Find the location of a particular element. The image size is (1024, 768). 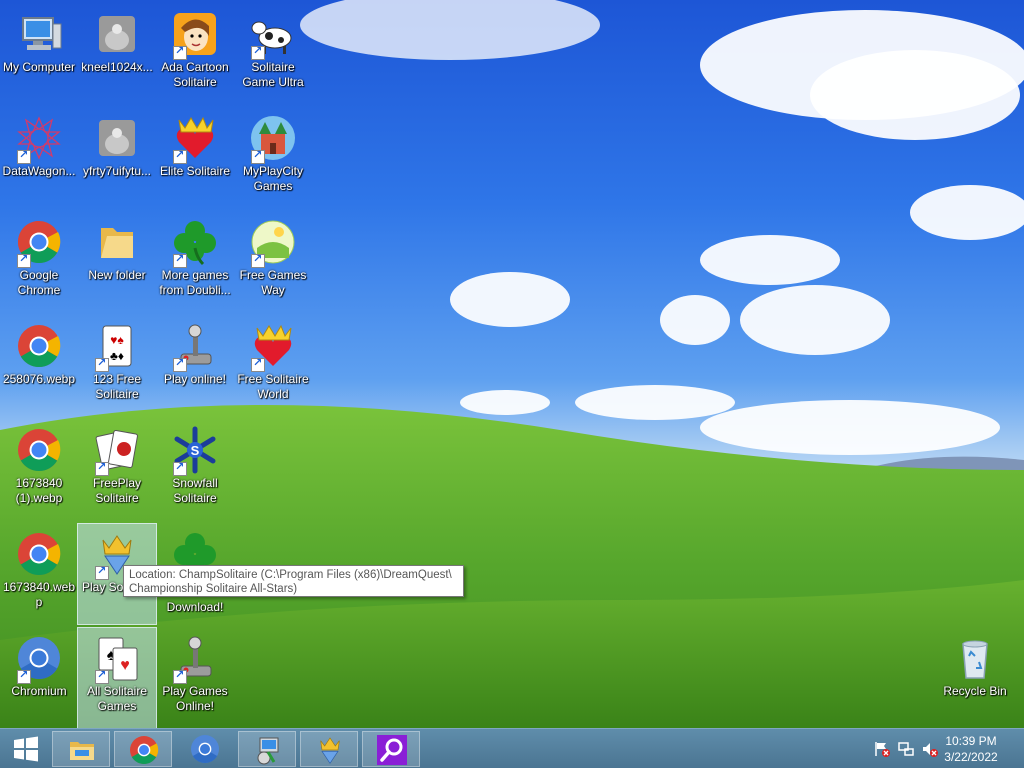

installer-icon is located at coordinates (268, 751).